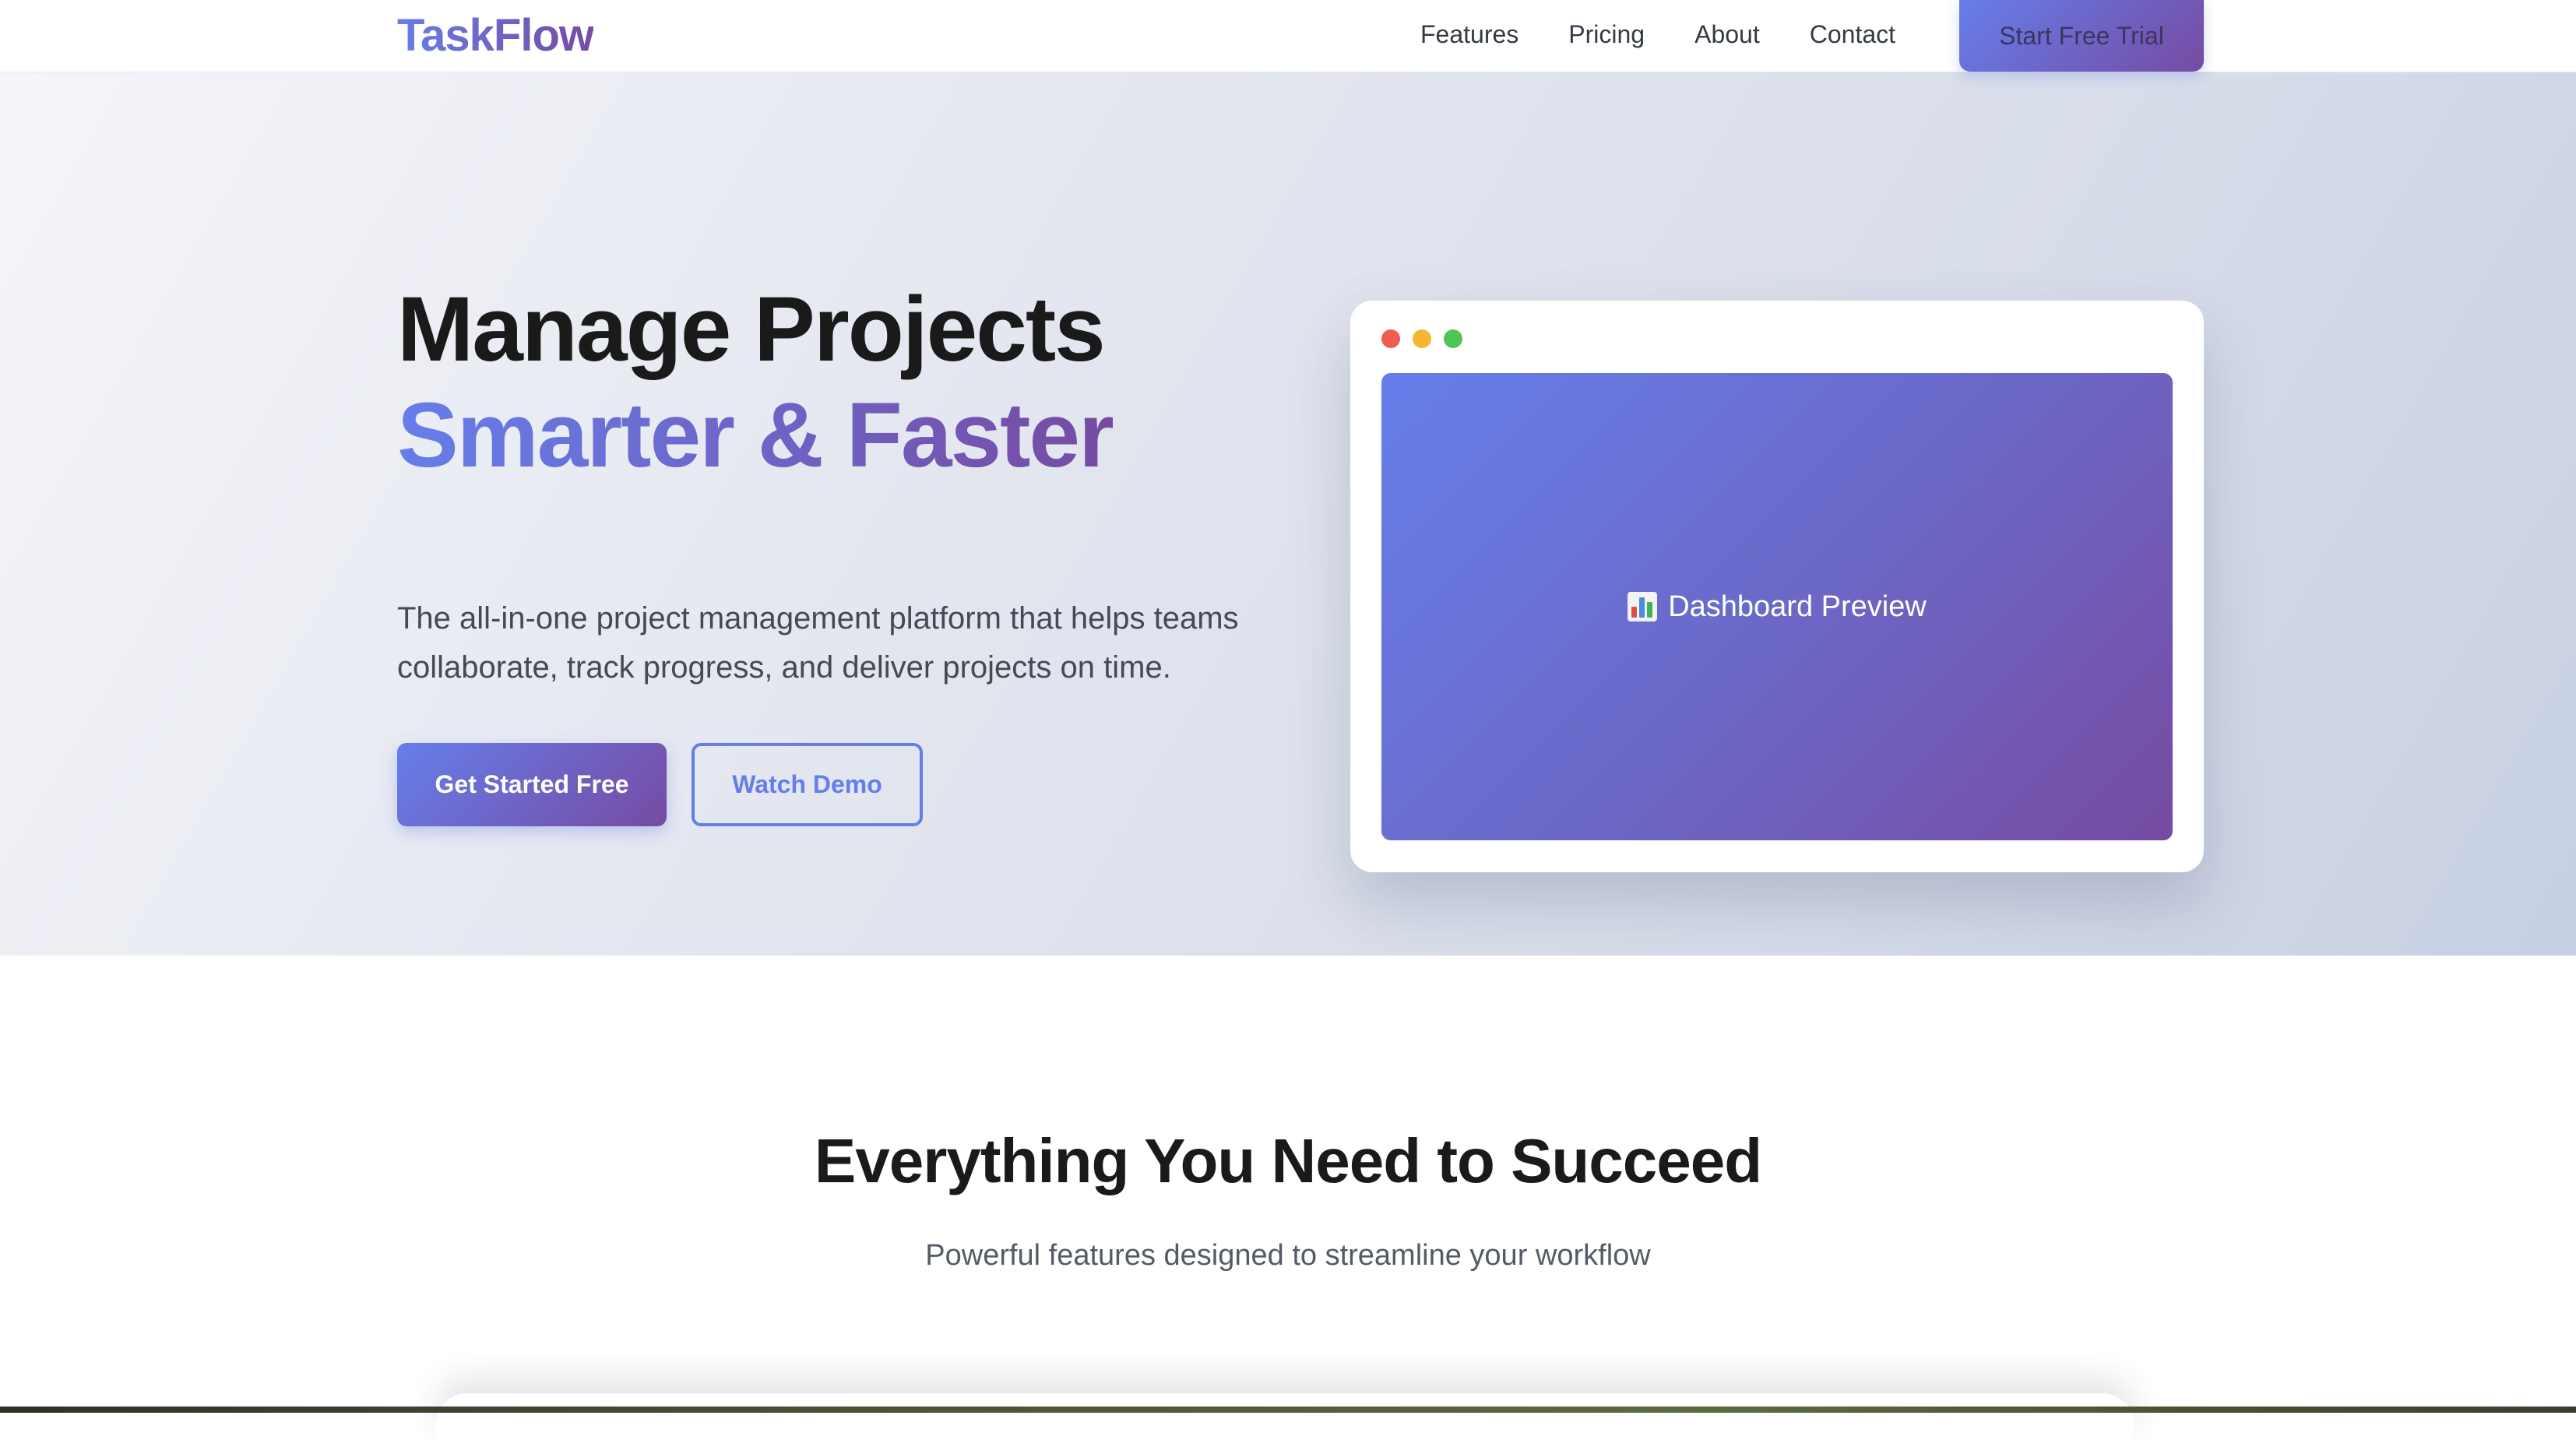 The image size is (2576, 1440). What do you see at coordinates (495, 35) in the screenshot?
I see `logo: TaskFlow` at bounding box center [495, 35].